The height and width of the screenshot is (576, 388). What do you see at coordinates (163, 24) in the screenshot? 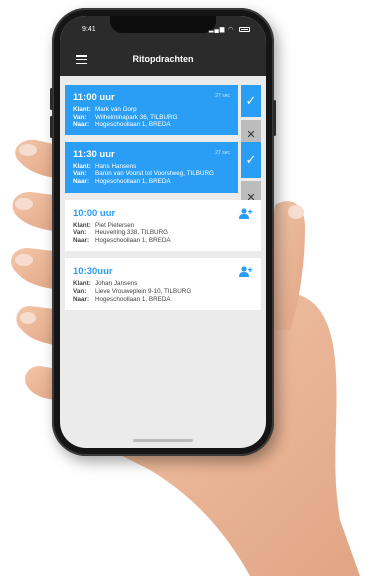
I see `notch` at bounding box center [163, 24].